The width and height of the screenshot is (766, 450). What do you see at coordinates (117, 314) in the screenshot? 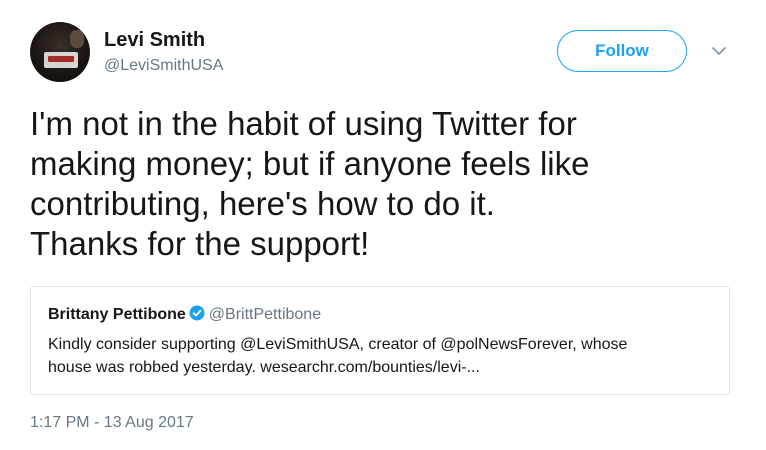
I see `quoted-author-name: Brittany Pettibone` at bounding box center [117, 314].